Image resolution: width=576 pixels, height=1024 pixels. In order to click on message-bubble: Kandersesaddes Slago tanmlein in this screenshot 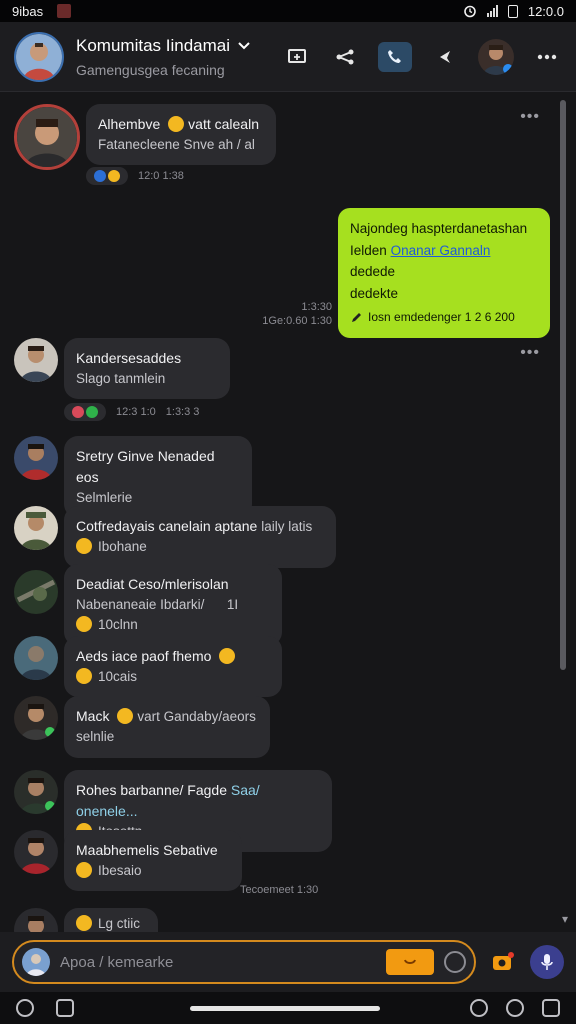, I will do `click(147, 369)`.